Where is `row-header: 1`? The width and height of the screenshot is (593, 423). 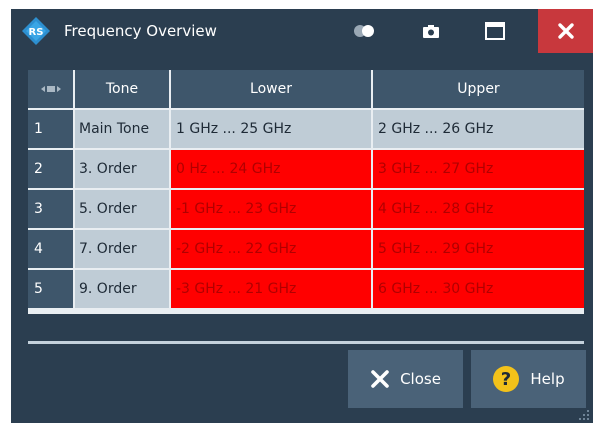
row-header: 1 is located at coordinates (50, 129).